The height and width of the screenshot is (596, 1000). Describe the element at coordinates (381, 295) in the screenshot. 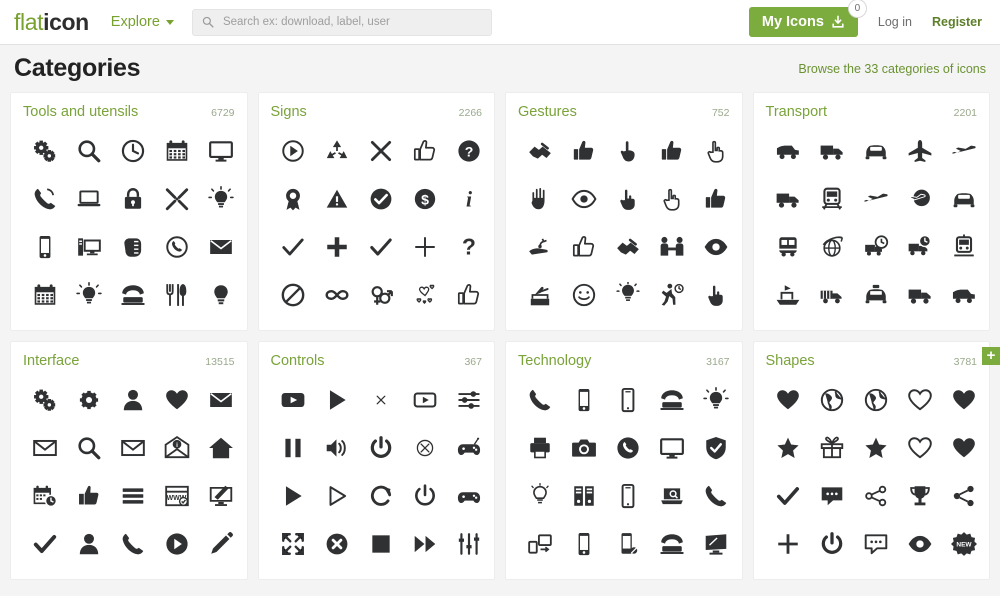

I see `gender-icon` at that location.